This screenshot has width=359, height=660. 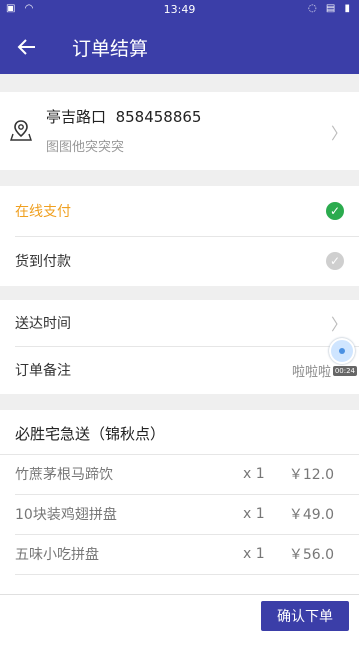 What do you see at coordinates (187, 574) in the screenshot?
I see `divider` at bounding box center [187, 574].